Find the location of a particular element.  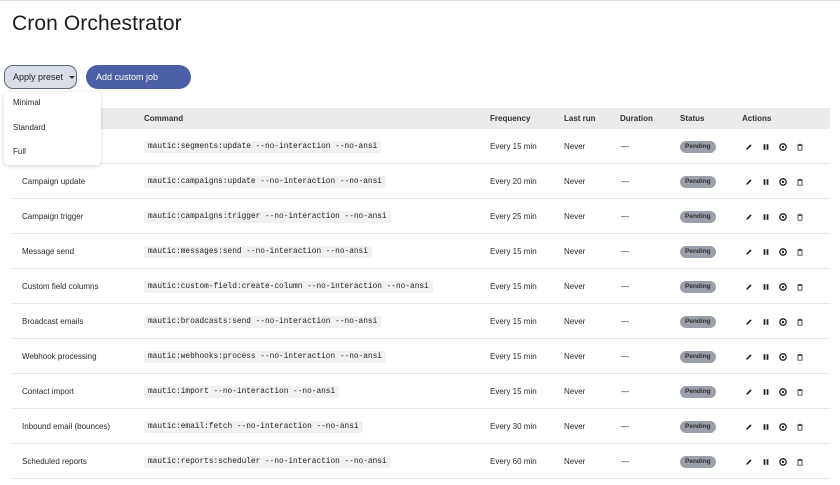

job-name: Inbound email (bounces) is located at coordinates (66, 426).